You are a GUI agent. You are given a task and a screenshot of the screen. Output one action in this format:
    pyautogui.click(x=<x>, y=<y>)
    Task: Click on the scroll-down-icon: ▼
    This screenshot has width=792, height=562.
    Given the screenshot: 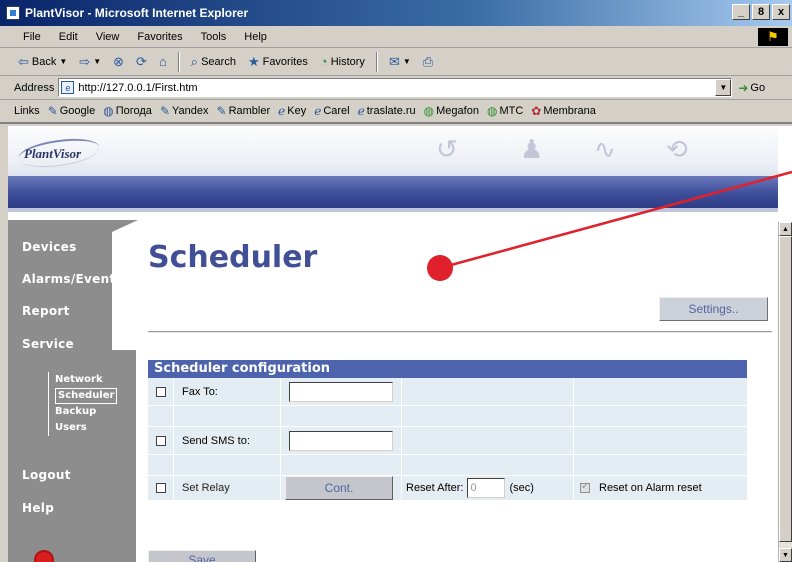 What is the action you would take?
    pyautogui.click(x=785, y=555)
    